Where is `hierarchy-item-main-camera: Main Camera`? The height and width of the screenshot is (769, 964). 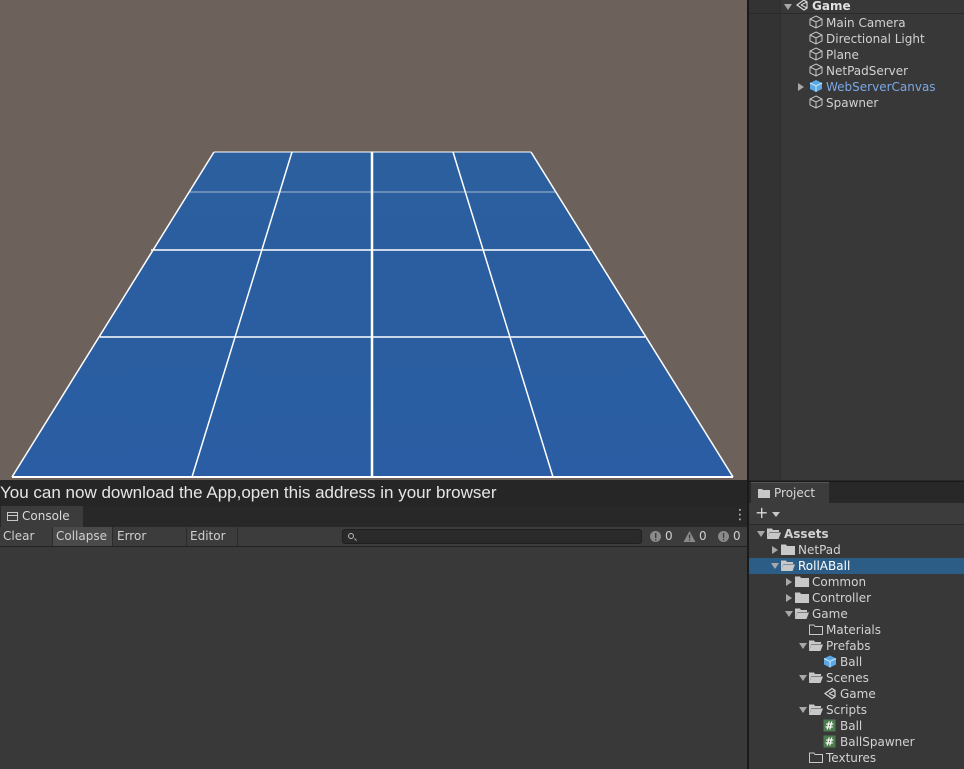
hierarchy-item-main-camera: Main Camera is located at coordinates (857, 23).